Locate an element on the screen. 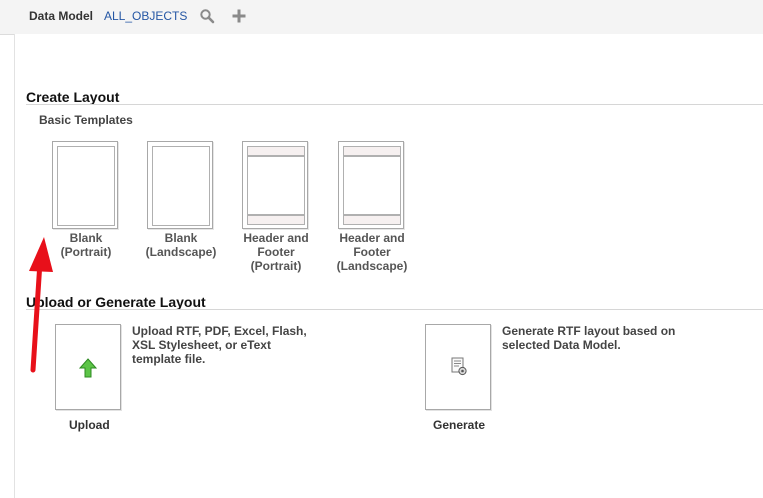  template-label: Blank (Landscape) is located at coordinates (181, 245).